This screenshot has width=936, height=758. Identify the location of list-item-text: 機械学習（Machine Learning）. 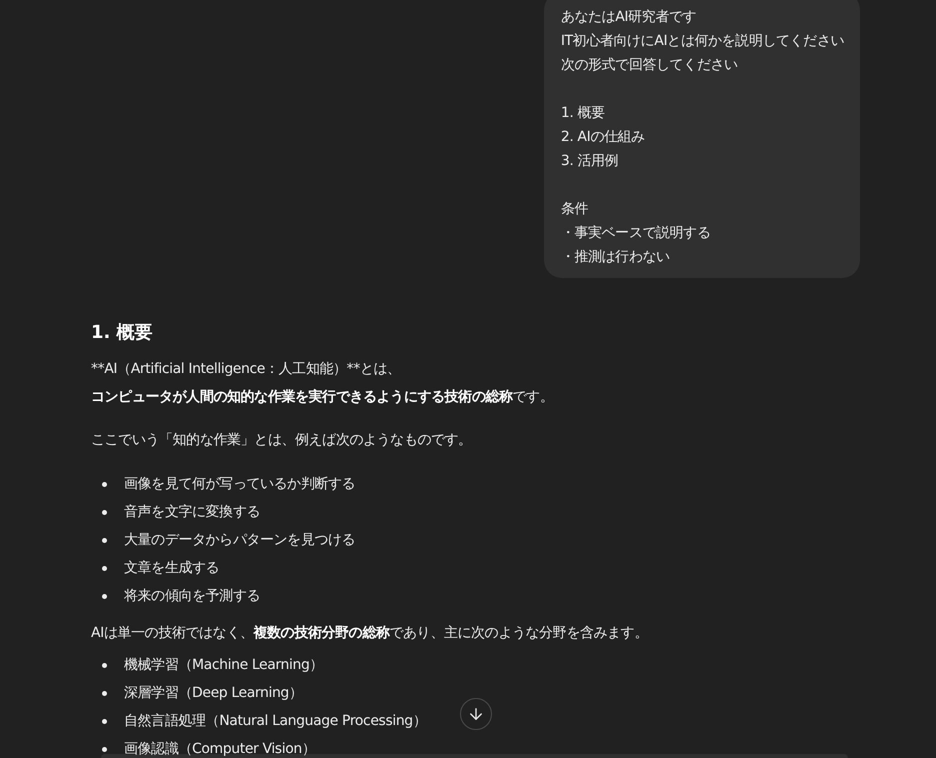
(224, 665).